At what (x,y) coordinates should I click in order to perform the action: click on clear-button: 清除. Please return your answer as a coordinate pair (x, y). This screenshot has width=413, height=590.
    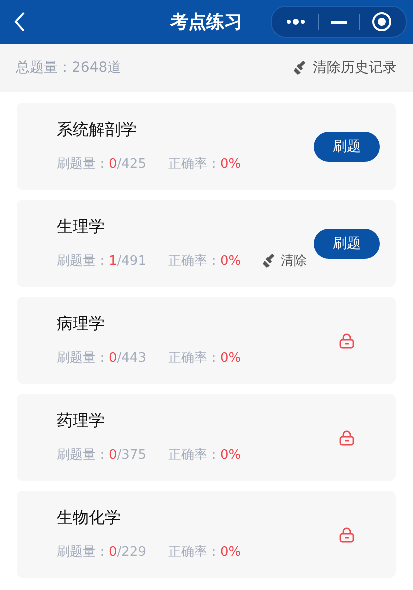
    Looking at the image, I should click on (285, 261).